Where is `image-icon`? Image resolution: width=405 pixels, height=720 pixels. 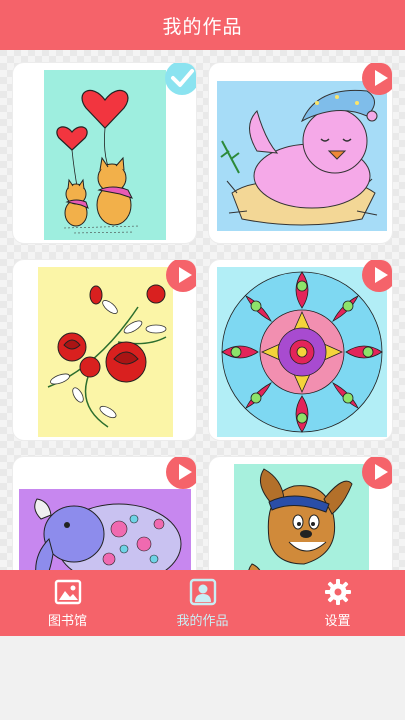
image-icon is located at coordinates (67, 591).